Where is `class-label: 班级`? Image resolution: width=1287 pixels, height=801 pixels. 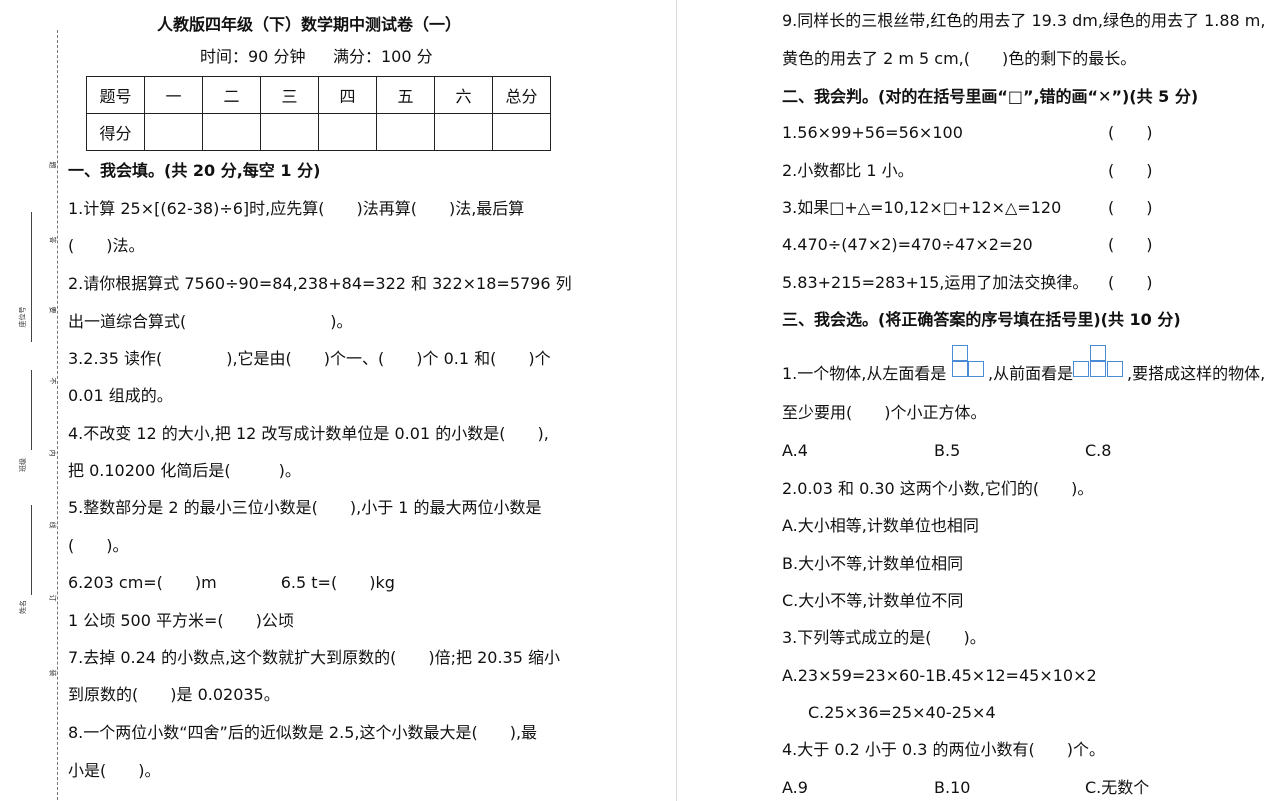 class-label: 班级 is located at coordinates (23, 465).